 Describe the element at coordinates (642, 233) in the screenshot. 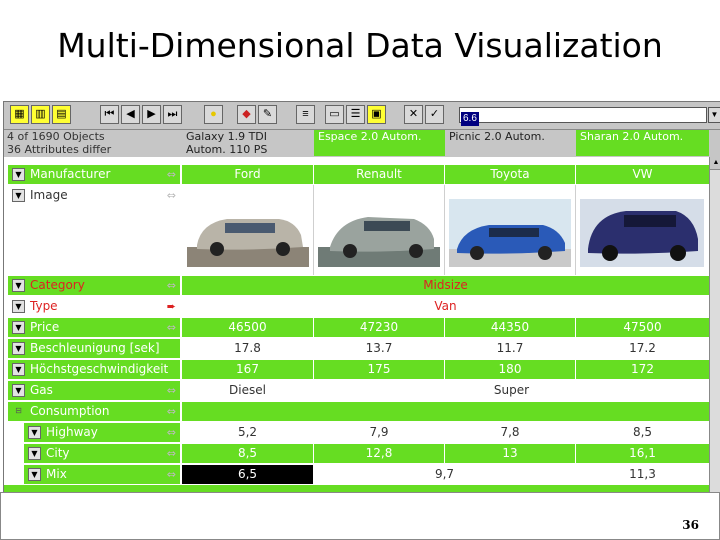

I see `car-image-vw` at that location.